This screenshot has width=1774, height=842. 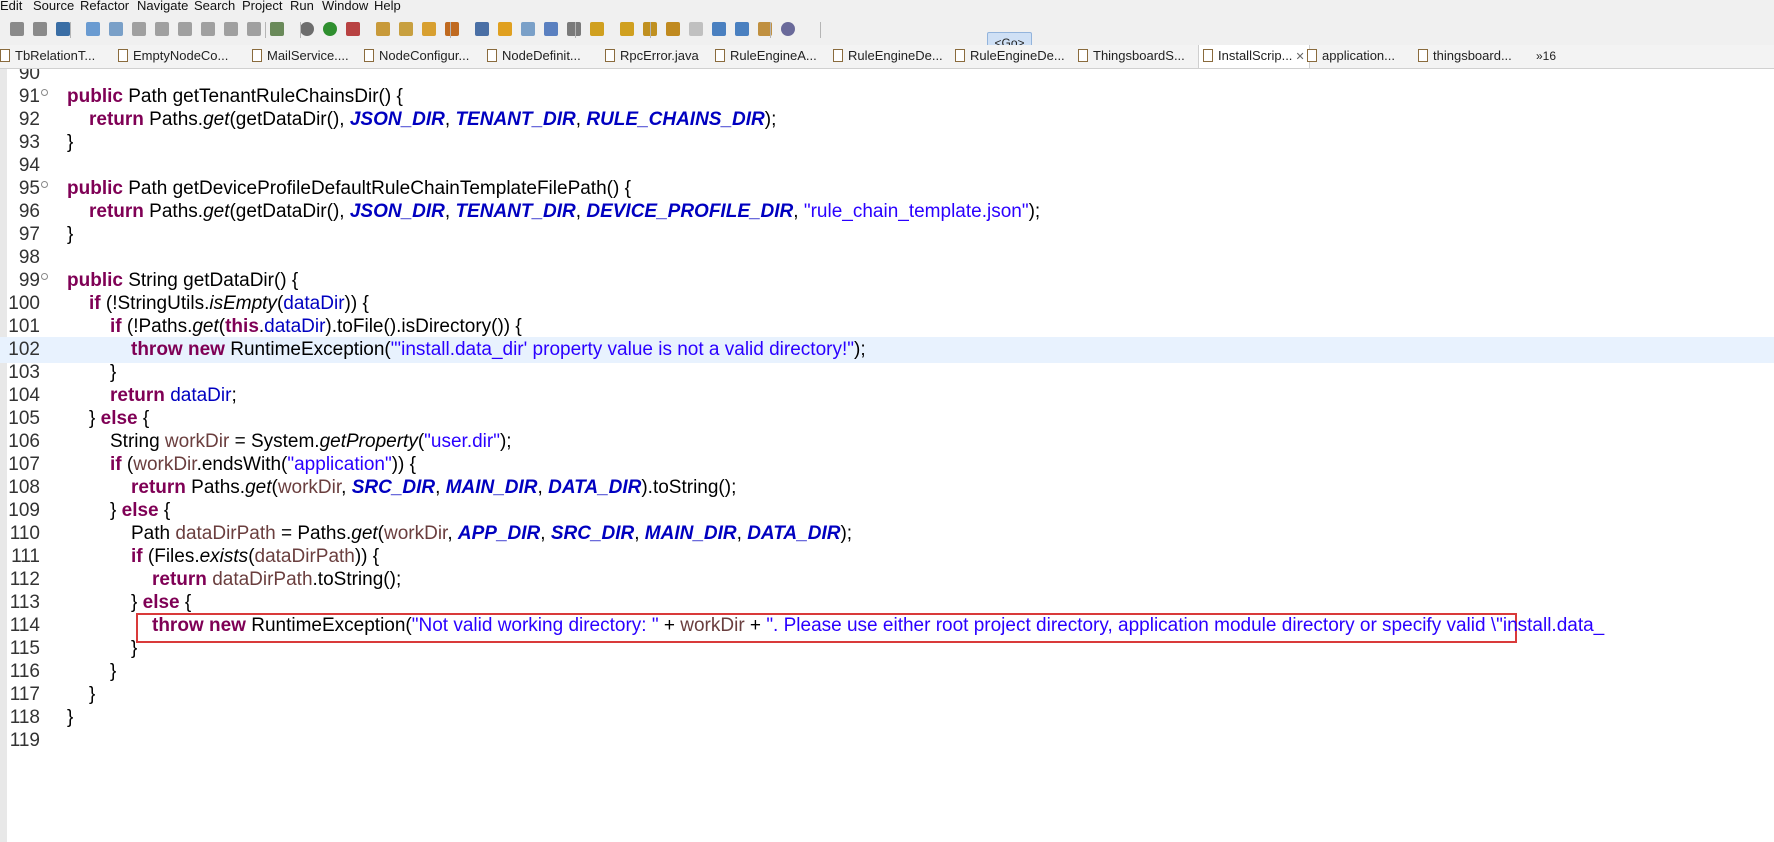 I want to click on suspend-icon, so click(x=116, y=29).